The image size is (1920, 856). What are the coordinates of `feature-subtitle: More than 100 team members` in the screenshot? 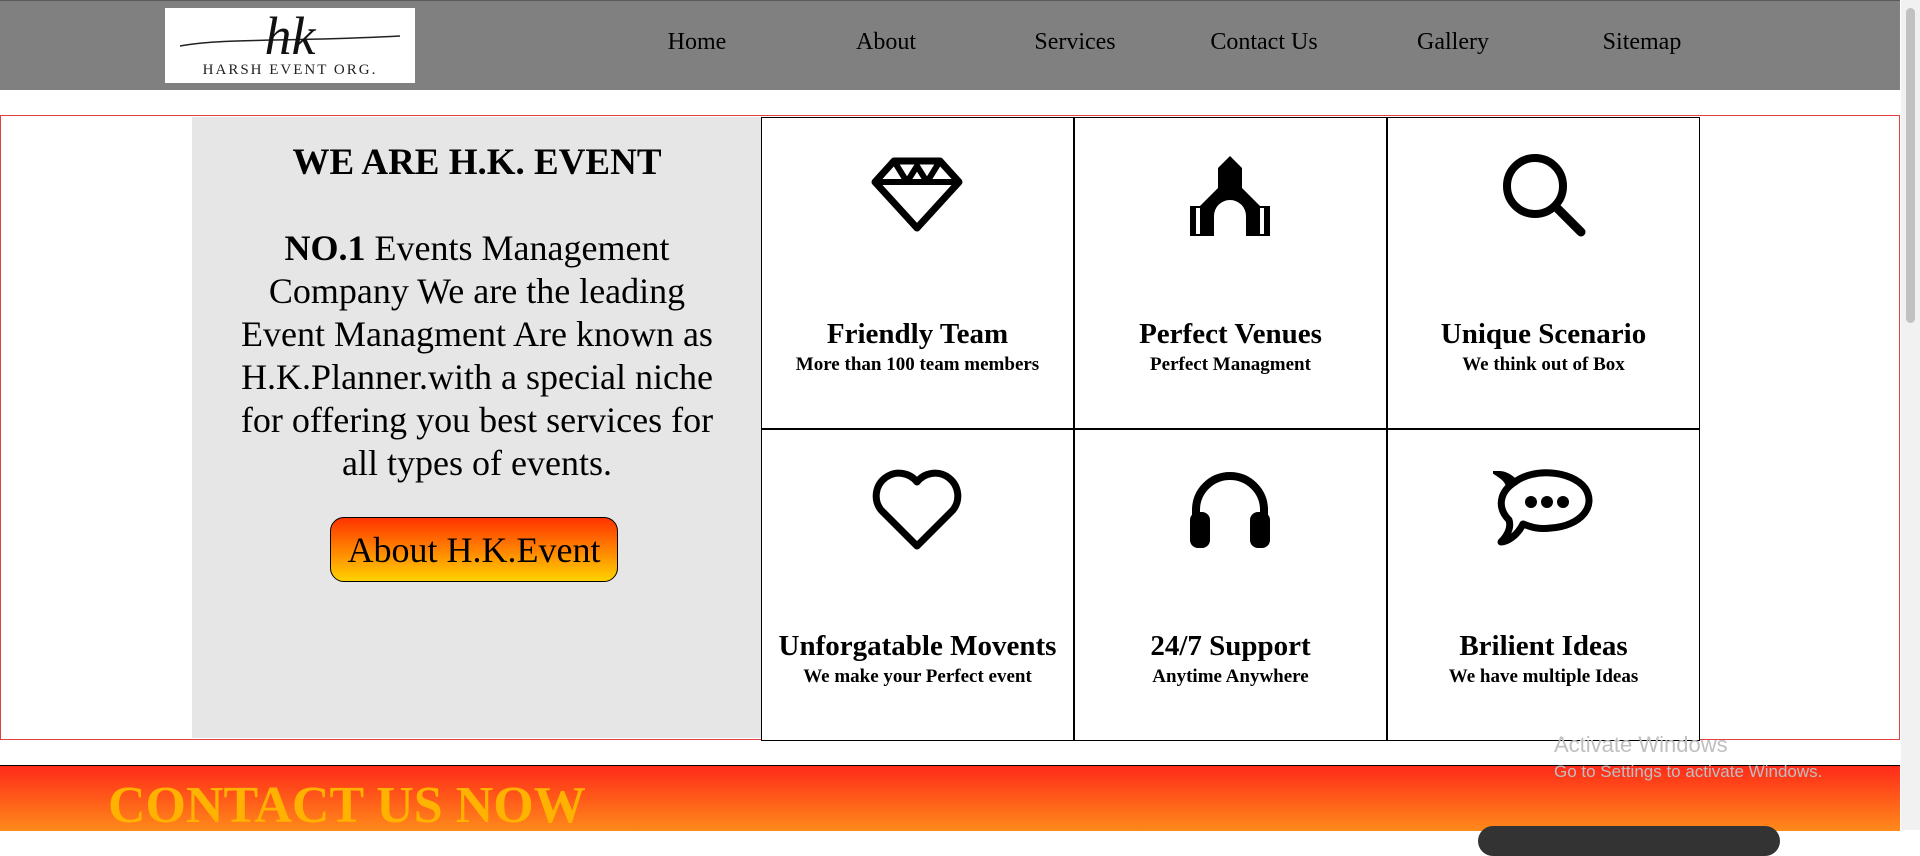 It's located at (917, 364).